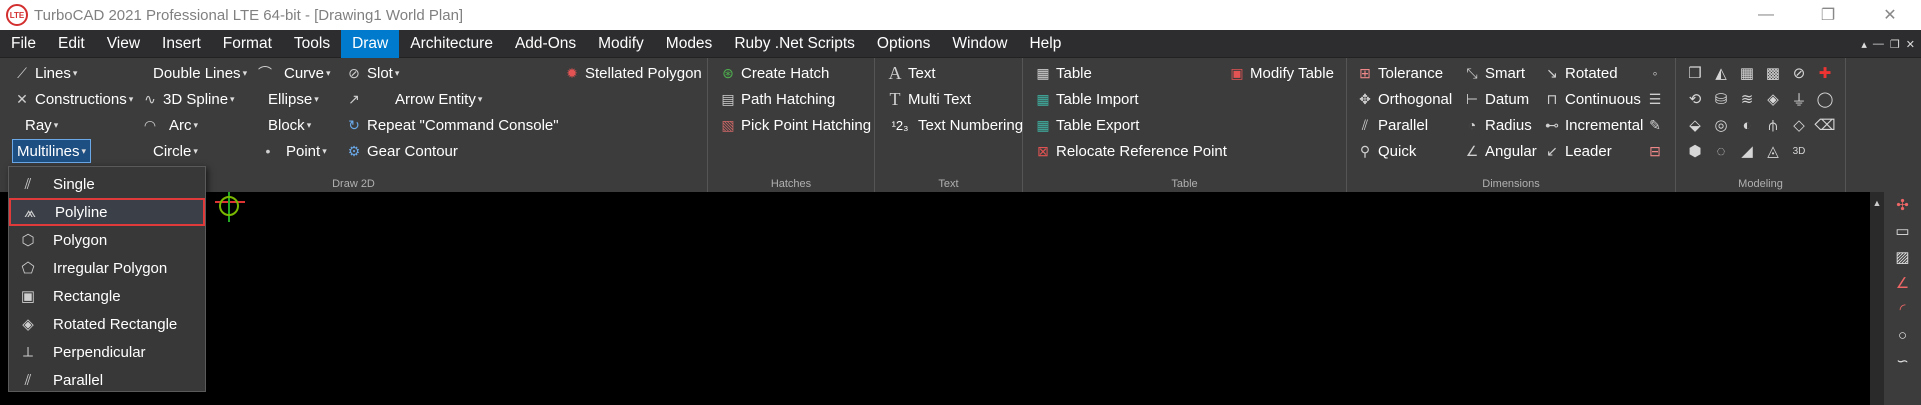 The height and width of the screenshot is (405, 1921). What do you see at coordinates (954, 125) in the screenshot?
I see `text-numbering-button: ¹2₃ Text Numbering` at bounding box center [954, 125].